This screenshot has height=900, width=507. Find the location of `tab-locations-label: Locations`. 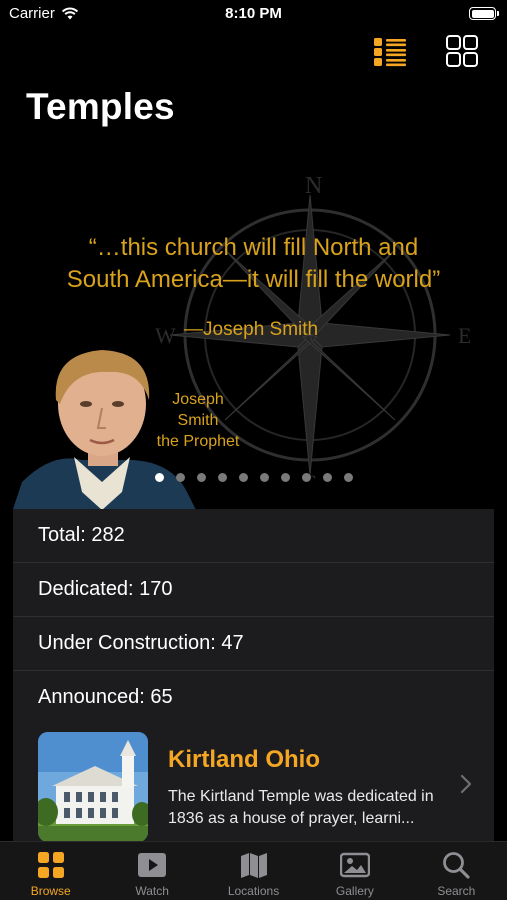

tab-locations-label: Locations is located at coordinates (253, 891).